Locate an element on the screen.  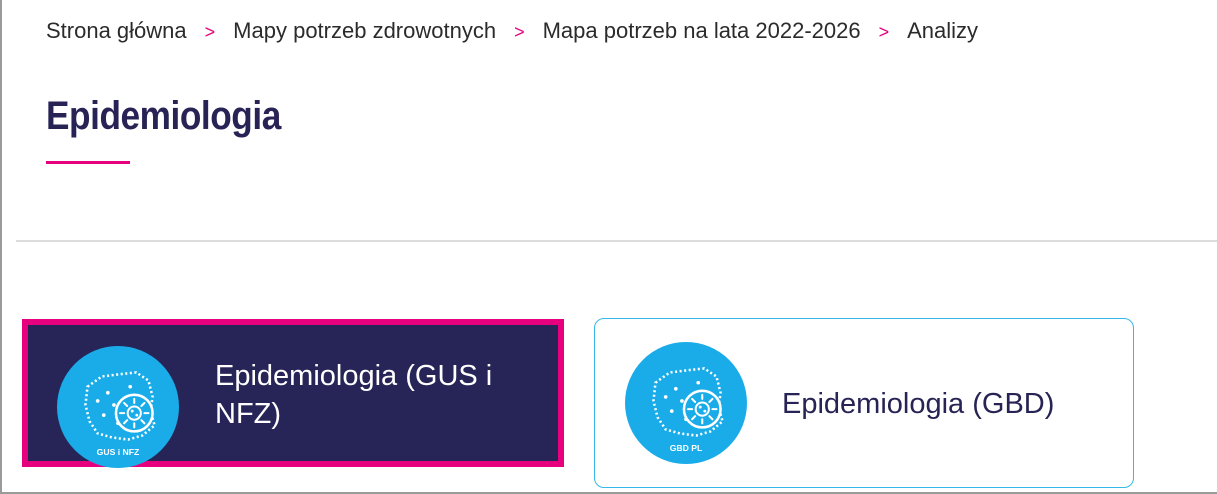
poland-map-virus-icon: GUS i NFZ is located at coordinates (118, 407).